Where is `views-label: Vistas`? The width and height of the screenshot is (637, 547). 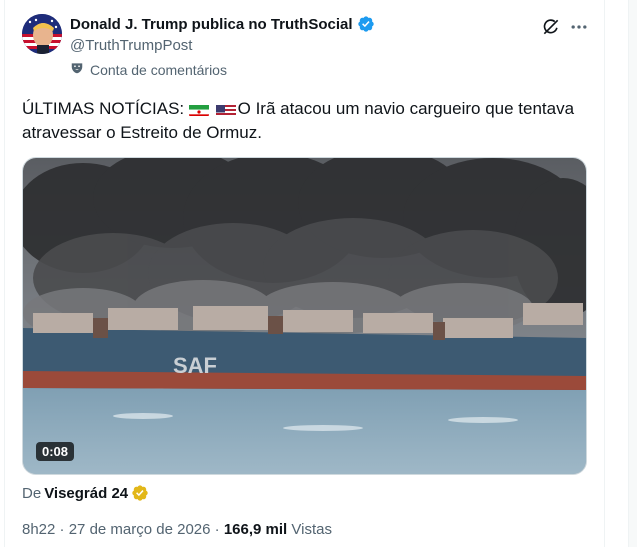 views-label: Vistas is located at coordinates (309, 529).